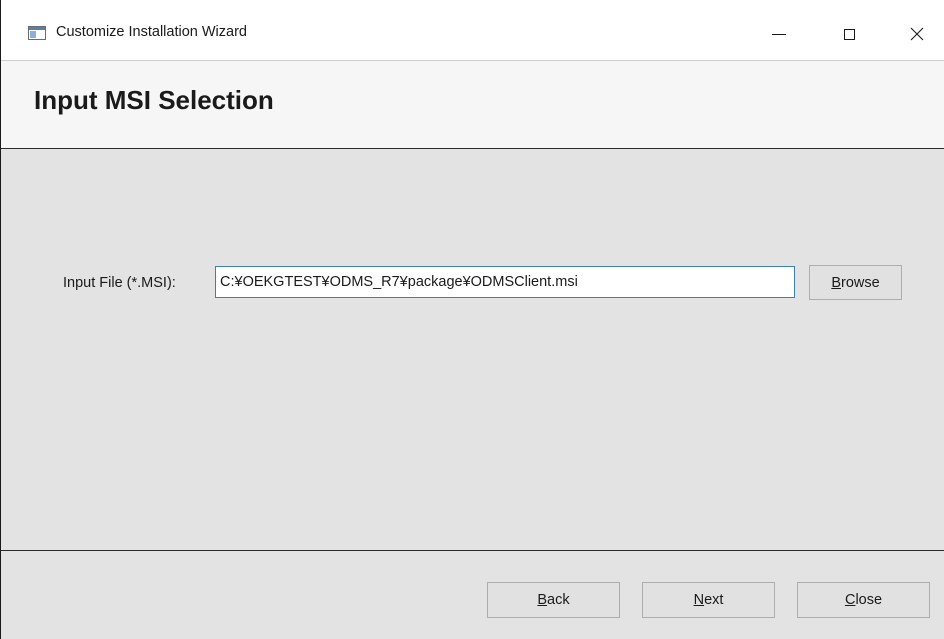 The height and width of the screenshot is (639, 944). I want to click on minimize-icon, so click(779, 34).